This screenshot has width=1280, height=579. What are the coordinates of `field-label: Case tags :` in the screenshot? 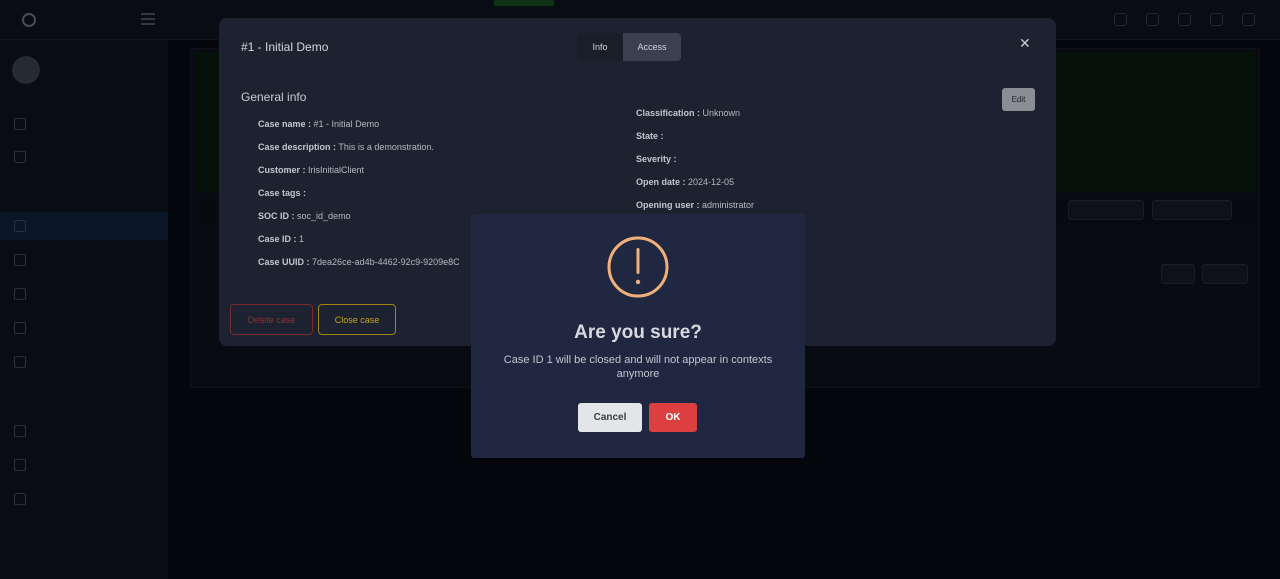 It's located at (282, 193).